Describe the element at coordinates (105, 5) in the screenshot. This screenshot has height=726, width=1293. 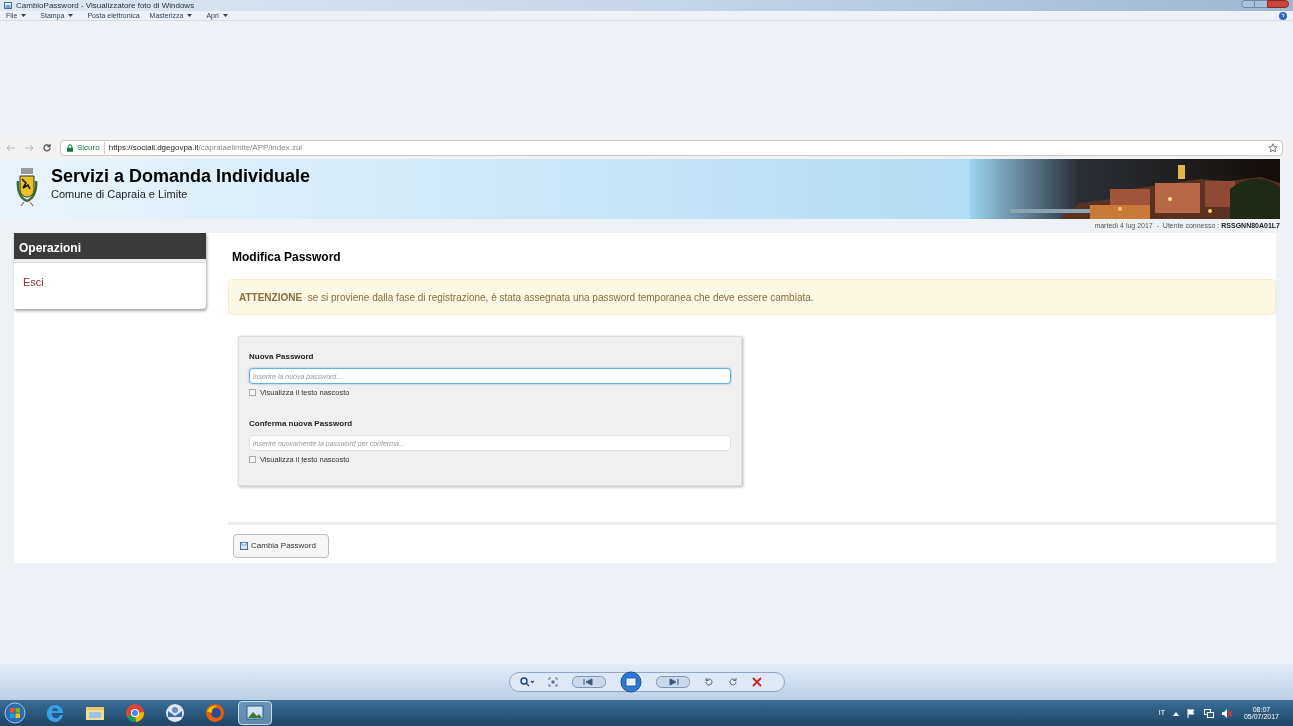
I see `window-title: CambioPassword - Visualizzatore foto di Windows` at that location.